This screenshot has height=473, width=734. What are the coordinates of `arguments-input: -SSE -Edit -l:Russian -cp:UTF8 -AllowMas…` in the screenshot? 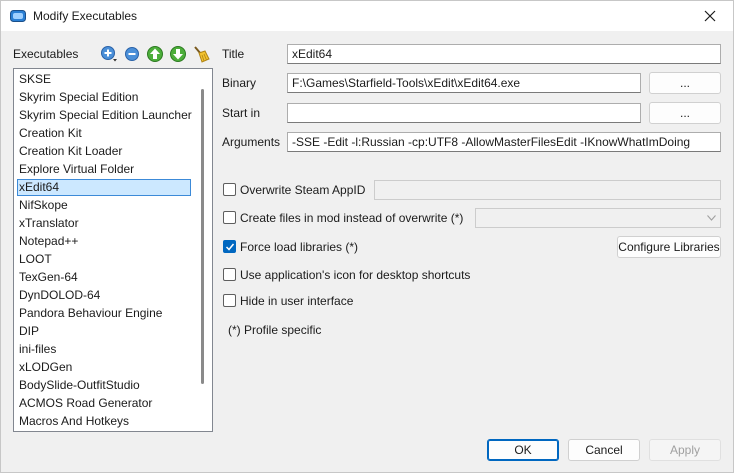 It's located at (504, 142).